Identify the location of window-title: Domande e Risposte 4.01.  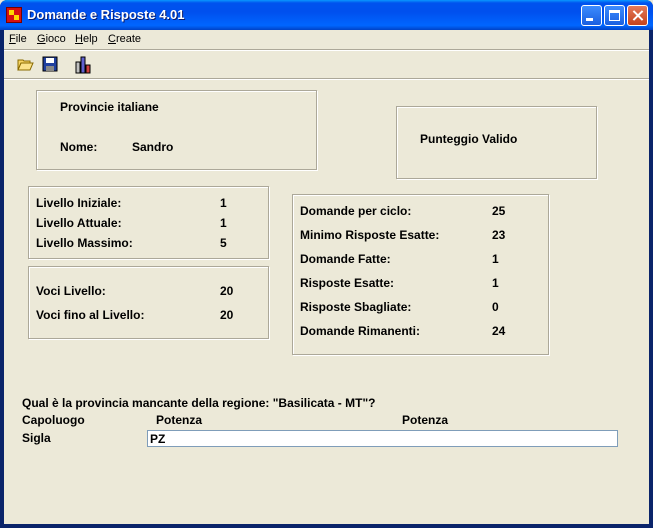
(106, 14).